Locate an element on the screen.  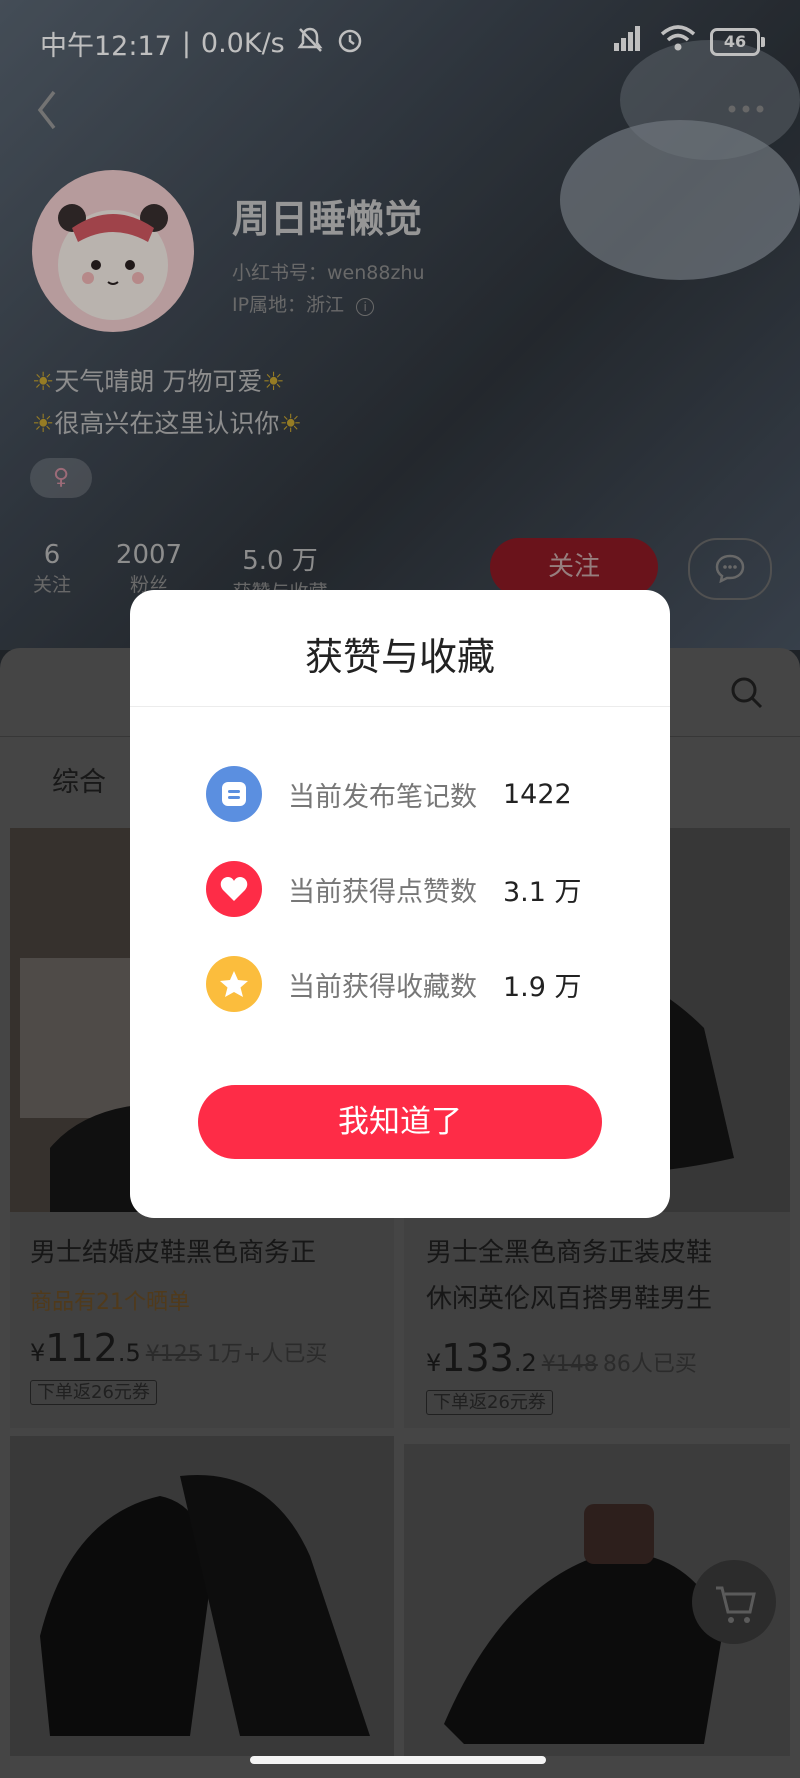
row-label: 当前发布笔记数 is located at coordinates (382, 797).